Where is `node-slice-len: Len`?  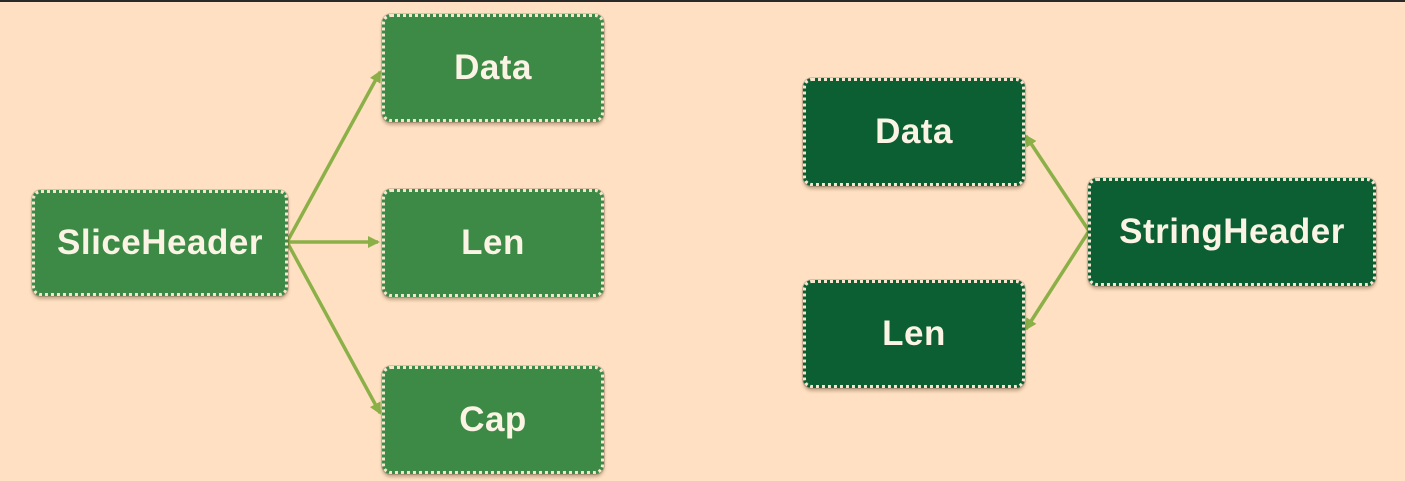
node-slice-len: Len is located at coordinates (493, 243).